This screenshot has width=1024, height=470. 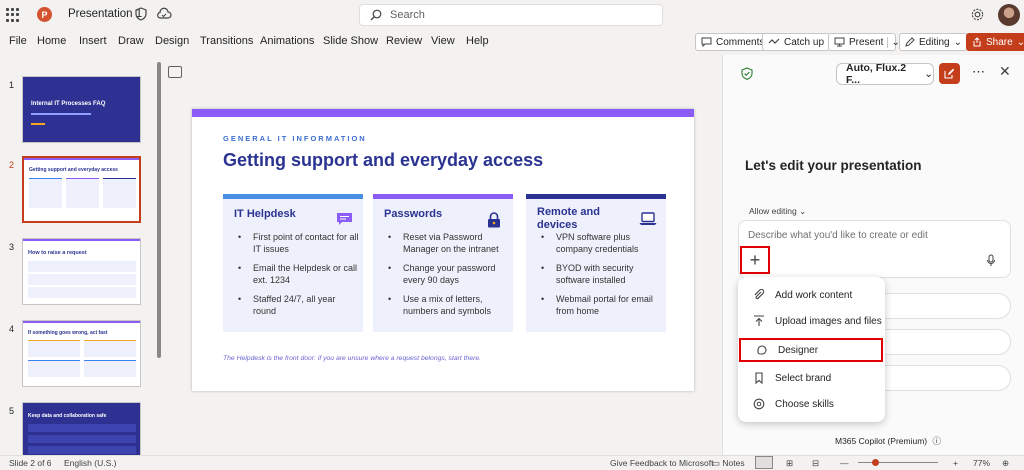 I want to click on allow-editing-dropdown: Allow editing ⌄, so click(x=777, y=211).